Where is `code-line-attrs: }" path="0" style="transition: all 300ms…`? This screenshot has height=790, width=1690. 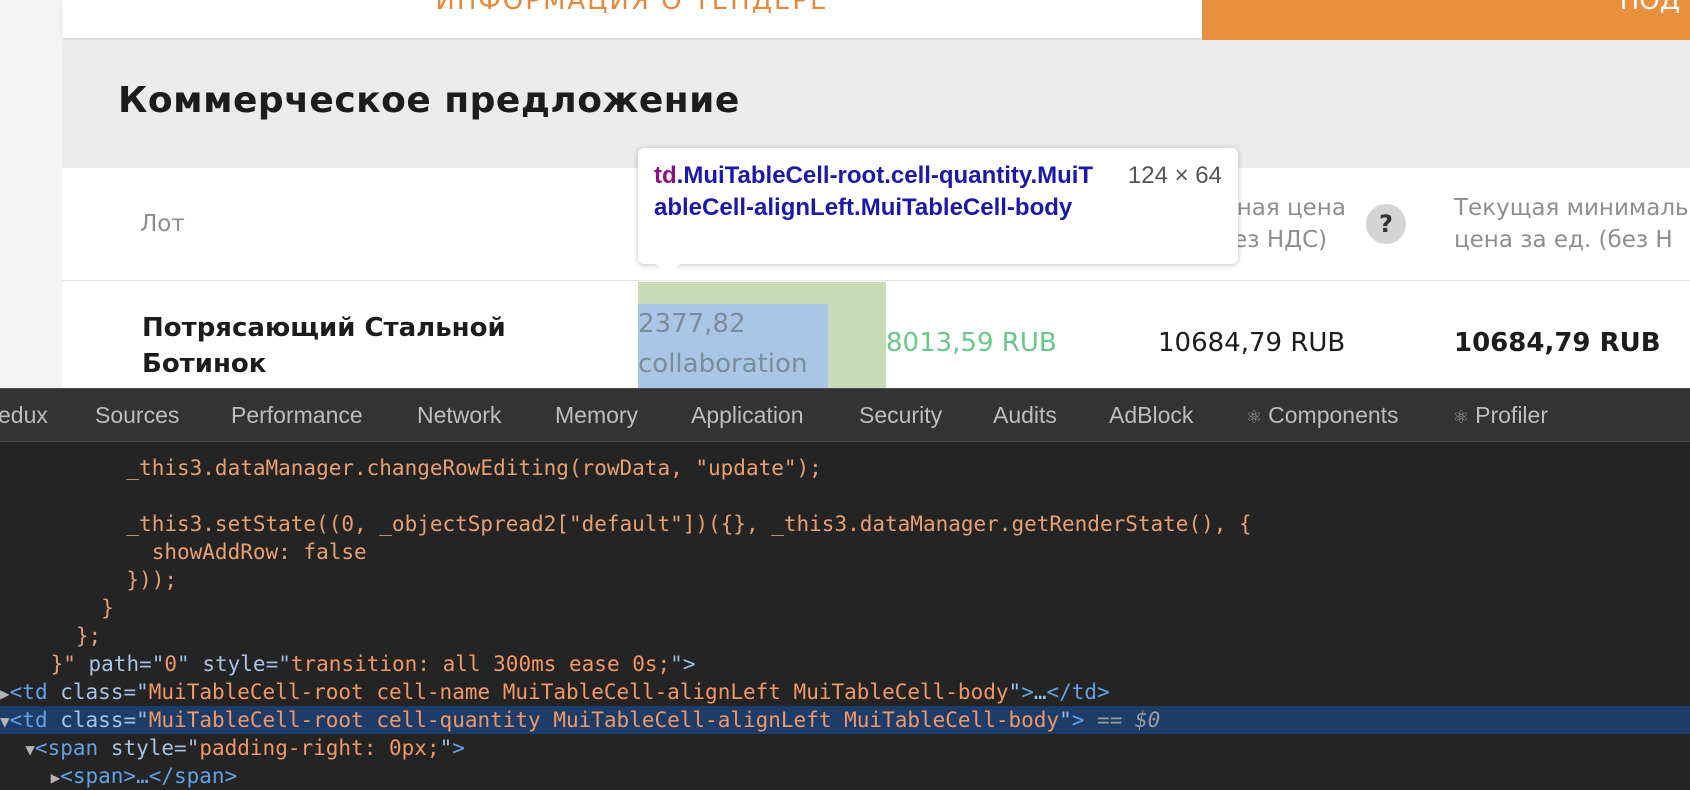
code-line-attrs: }" path="0" style="transition: all 300ms… is located at coordinates (348, 664).